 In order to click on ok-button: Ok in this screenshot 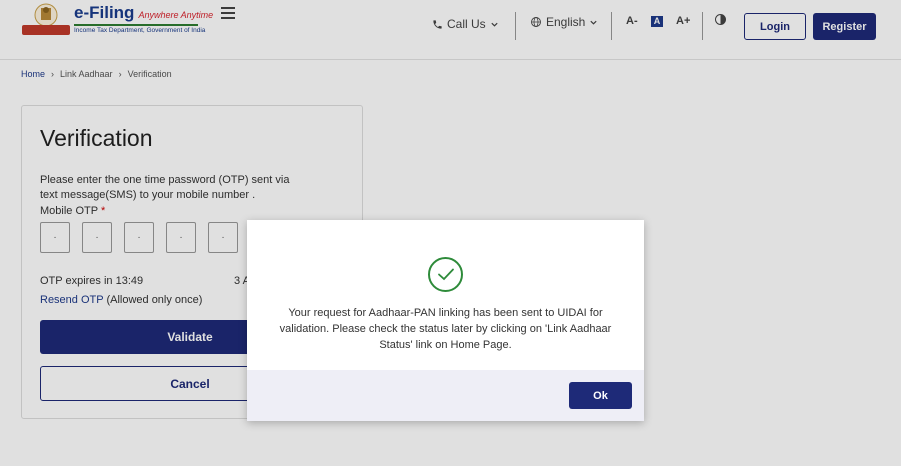, I will do `click(600, 395)`.